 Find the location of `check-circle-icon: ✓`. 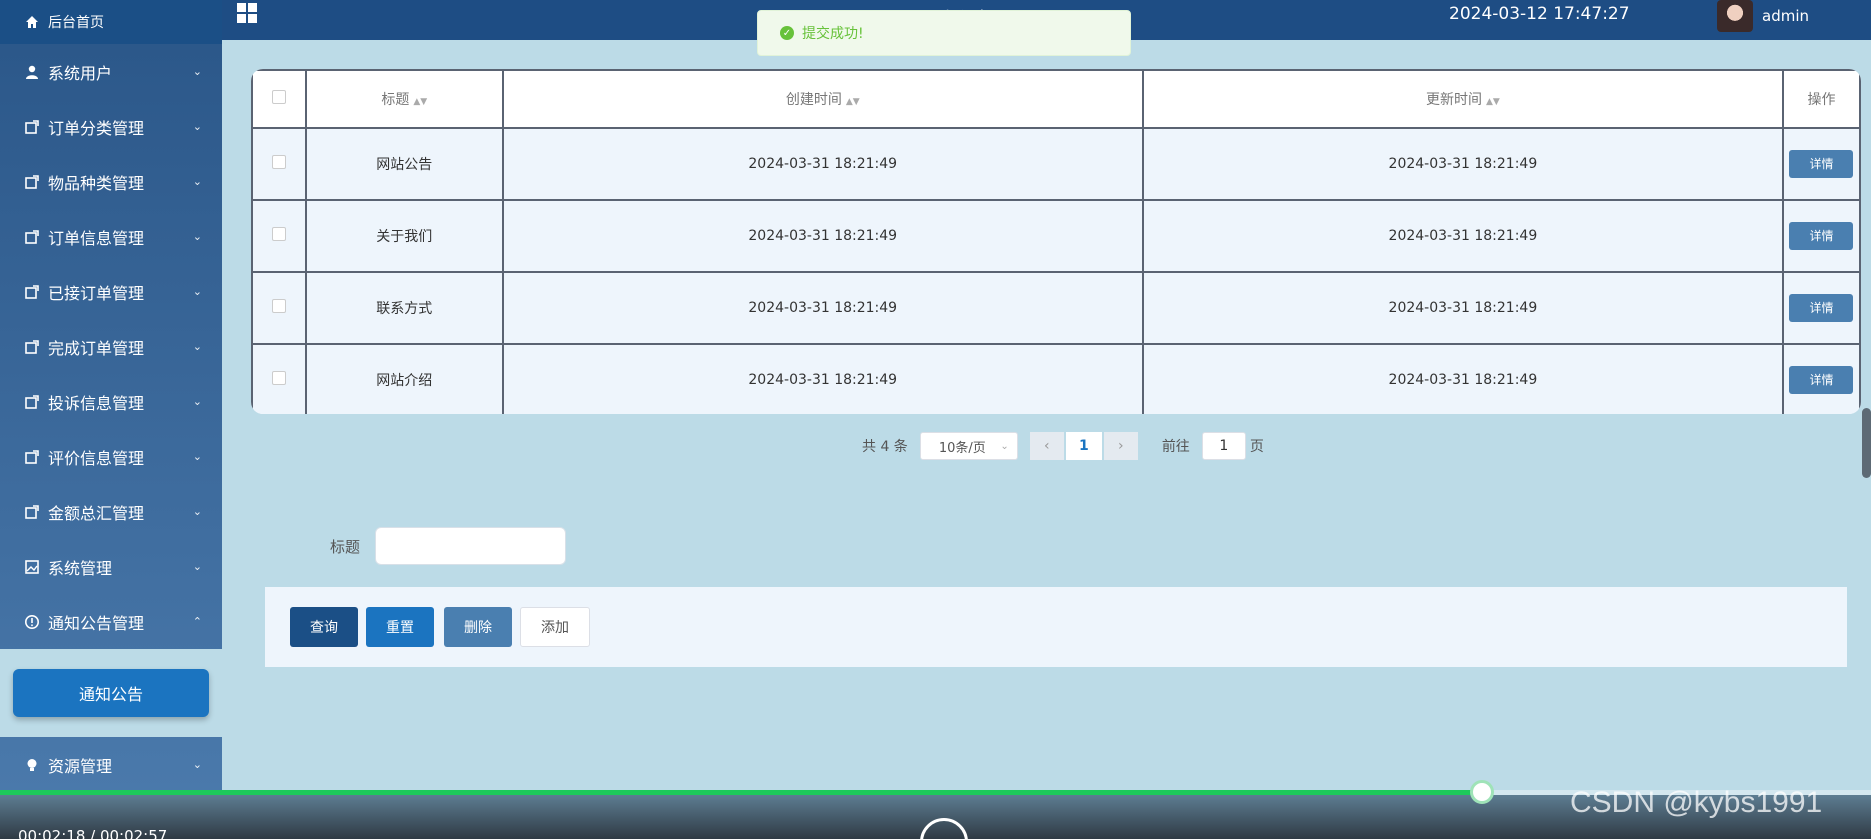

check-circle-icon: ✓ is located at coordinates (787, 33).